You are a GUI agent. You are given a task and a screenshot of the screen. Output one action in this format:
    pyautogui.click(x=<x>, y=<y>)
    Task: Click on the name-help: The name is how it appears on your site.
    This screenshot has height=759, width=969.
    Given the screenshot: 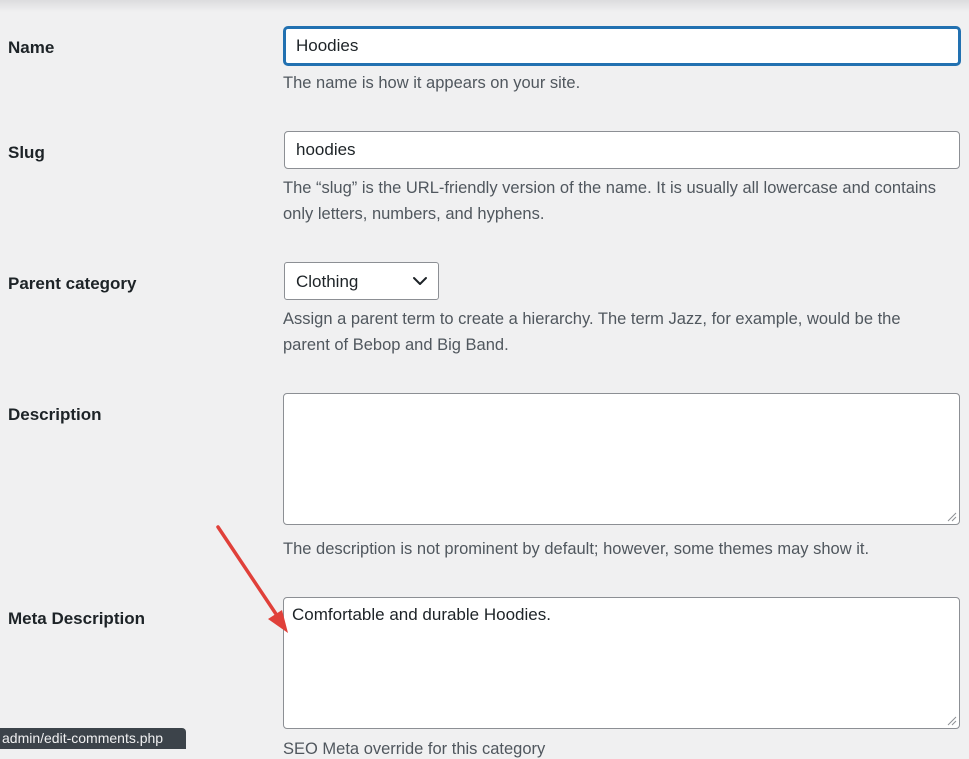 What is the action you would take?
    pyautogui.click(x=432, y=83)
    